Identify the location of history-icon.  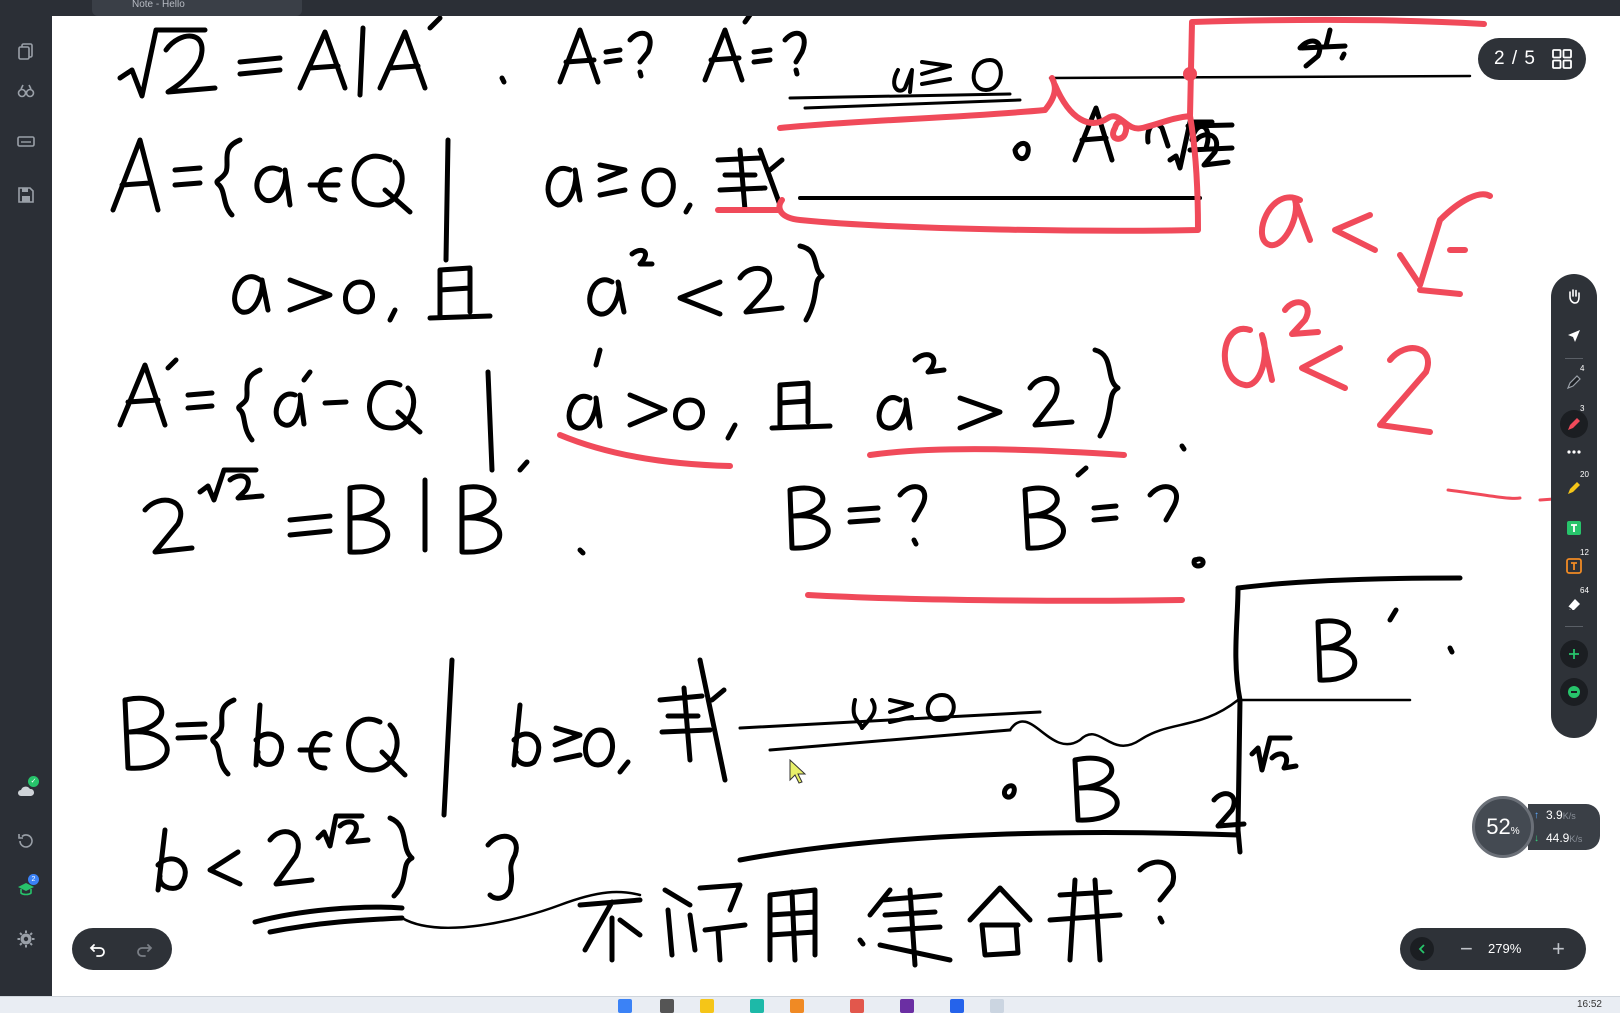
(25, 841).